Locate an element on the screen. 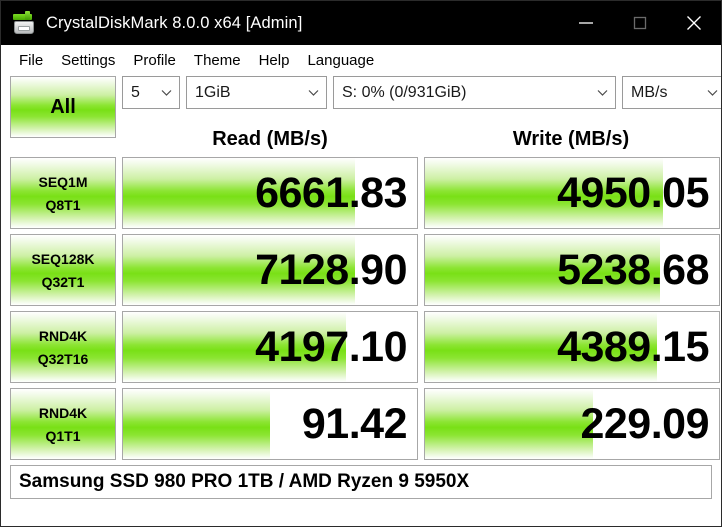  test-label-rnd4k-q32t16: RND4K Q32T16 is located at coordinates (63, 347).